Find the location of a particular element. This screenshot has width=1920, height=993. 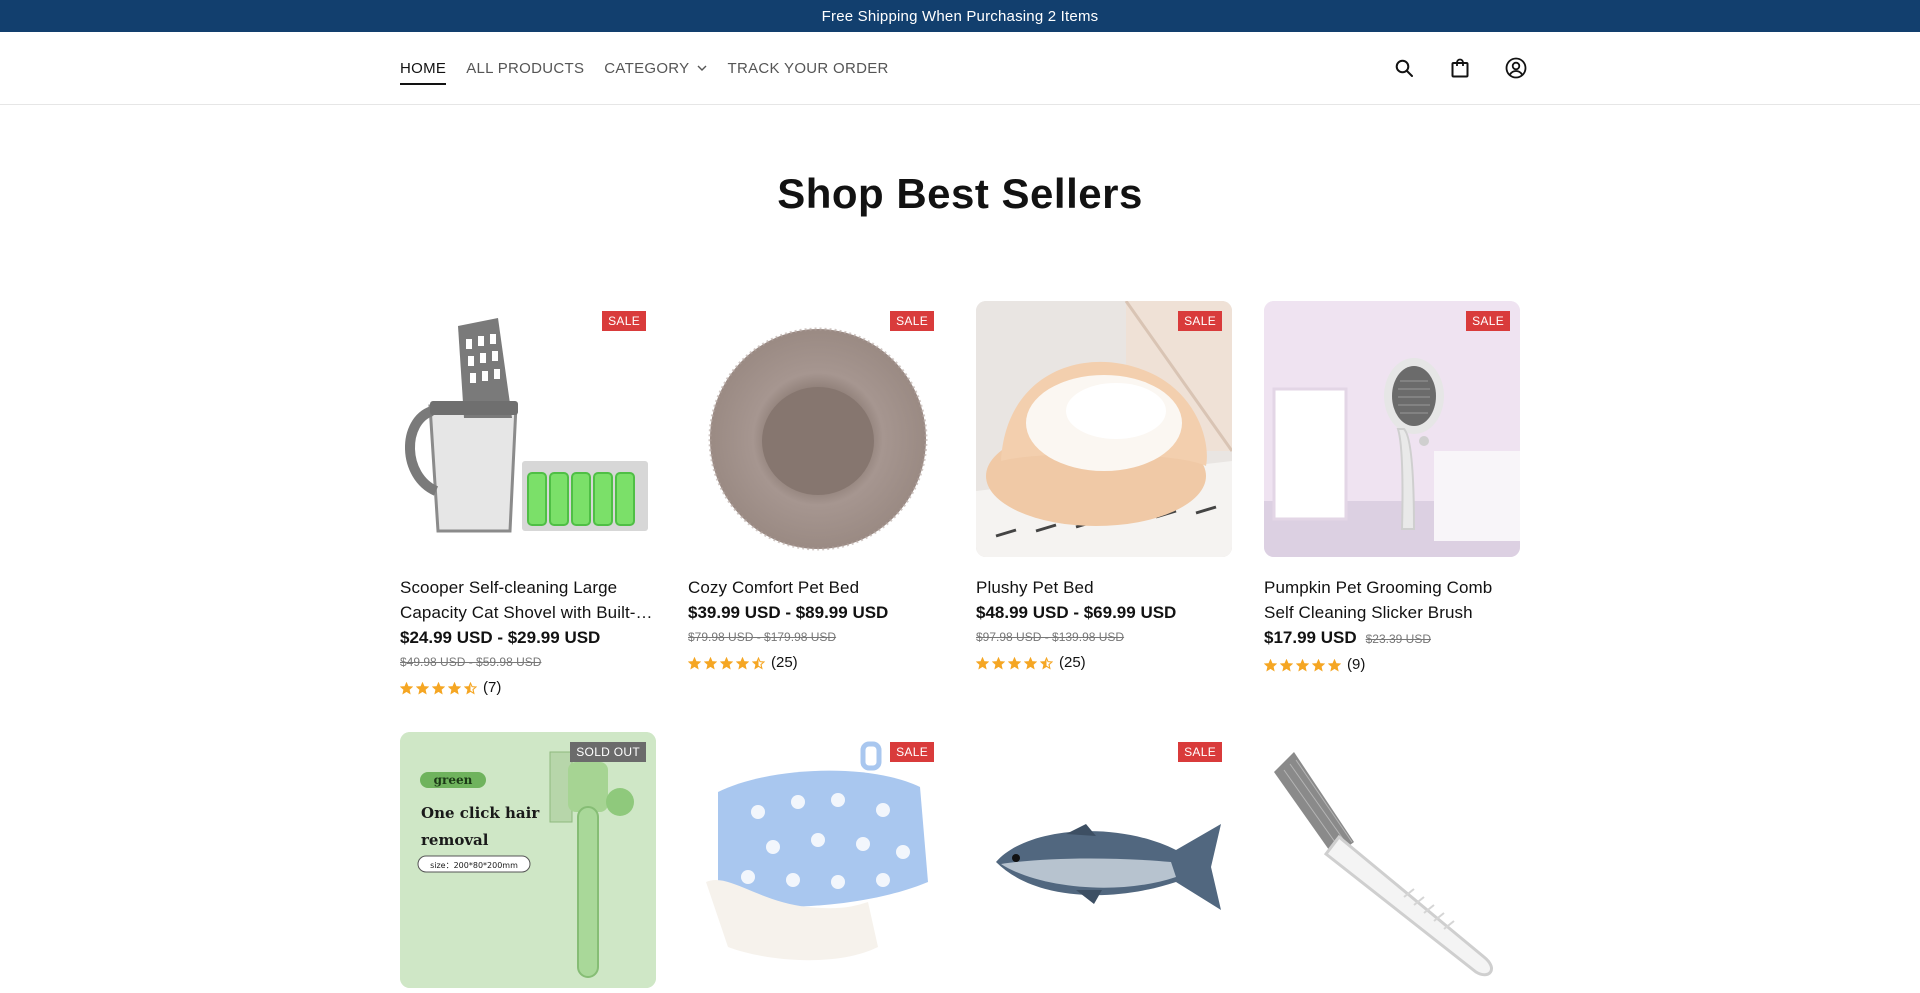

product-price: $17.99 USD $23.39 USD is located at coordinates (1392, 638).